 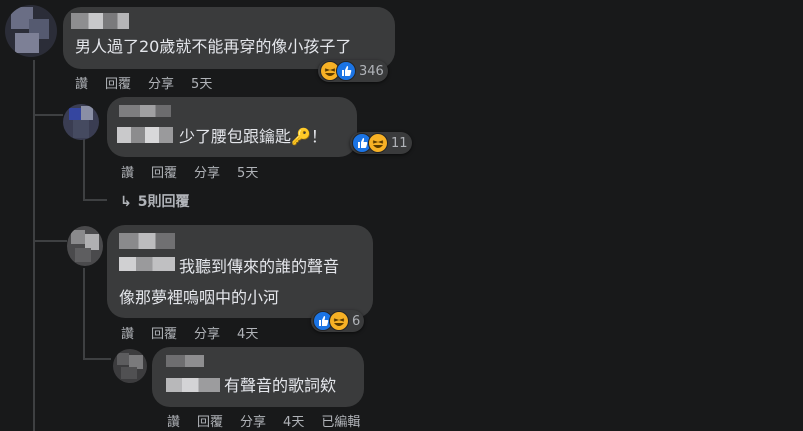 I want to click on more-replies-label: 5則回覆, so click(x=163, y=202).